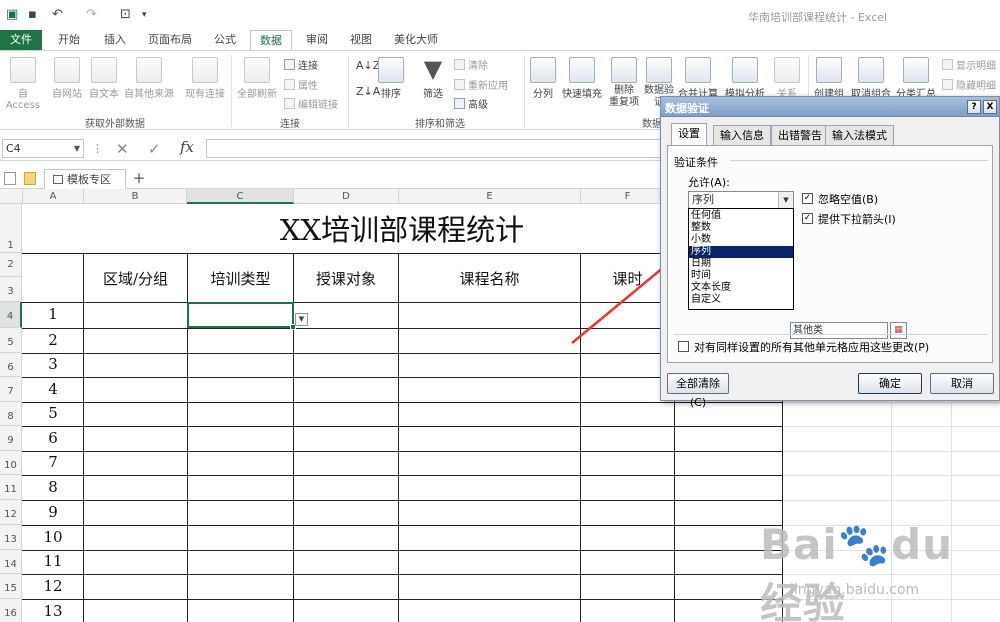 The height and width of the screenshot is (622, 1000). What do you see at coordinates (317, 40) in the screenshot?
I see `tab-review: 审阅` at bounding box center [317, 40].